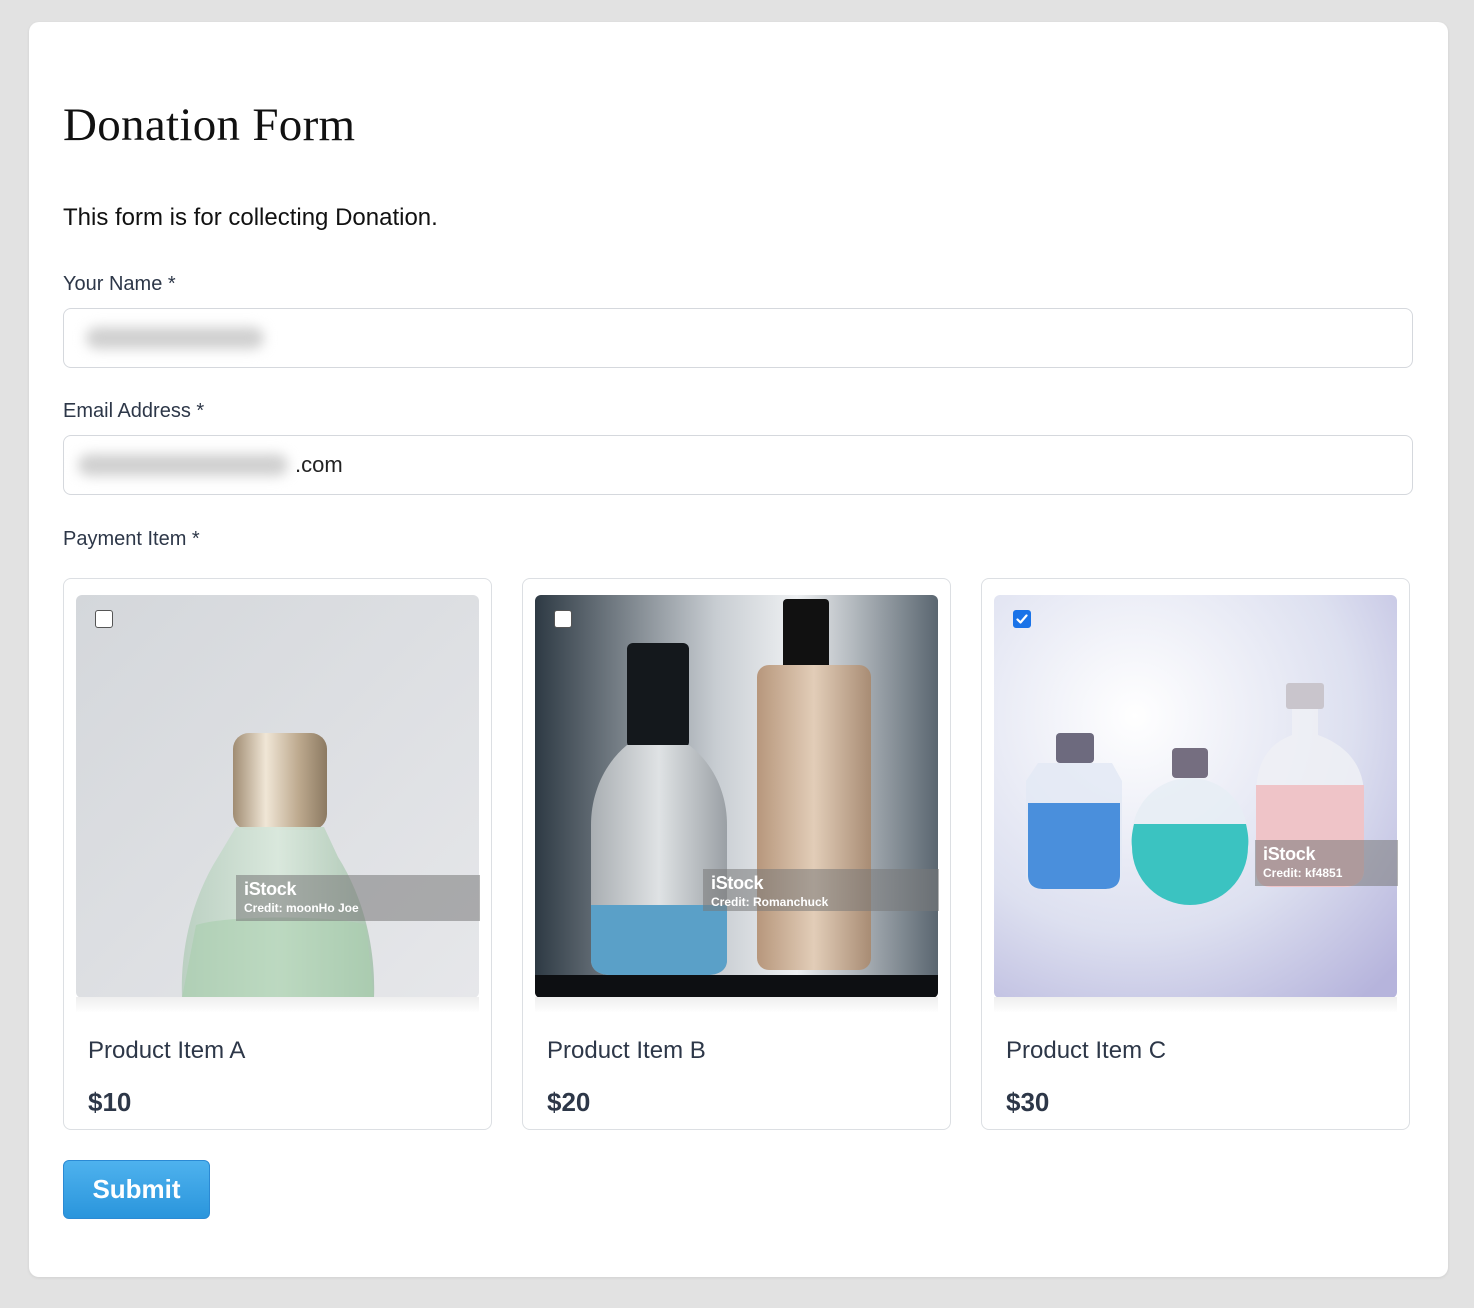 This screenshot has height=1308, width=1474. Describe the element at coordinates (110, 1102) in the screenshot. I see `product-price-a: $10` at that location.